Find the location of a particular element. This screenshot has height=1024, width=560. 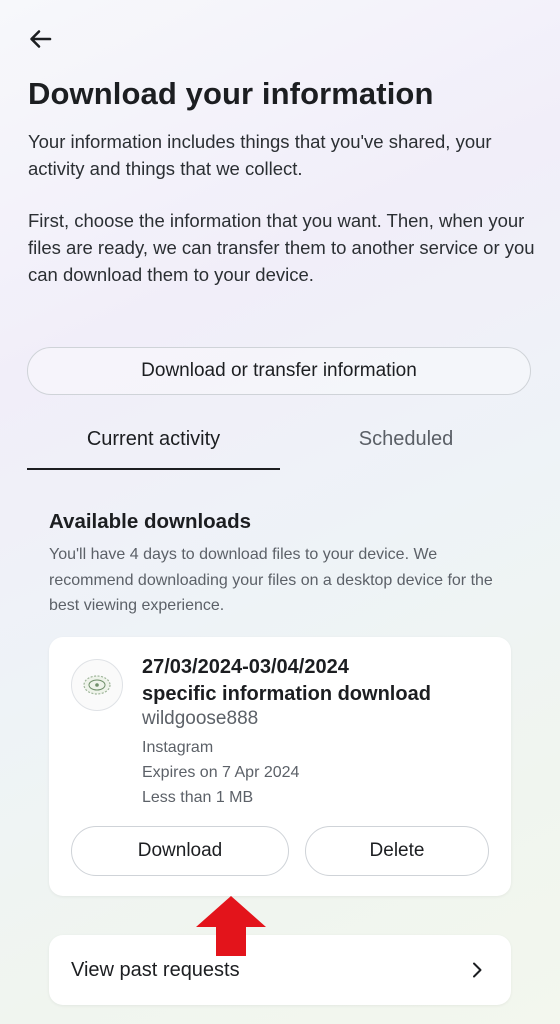

download-type: specific information download is located at coordinates (286, 694).